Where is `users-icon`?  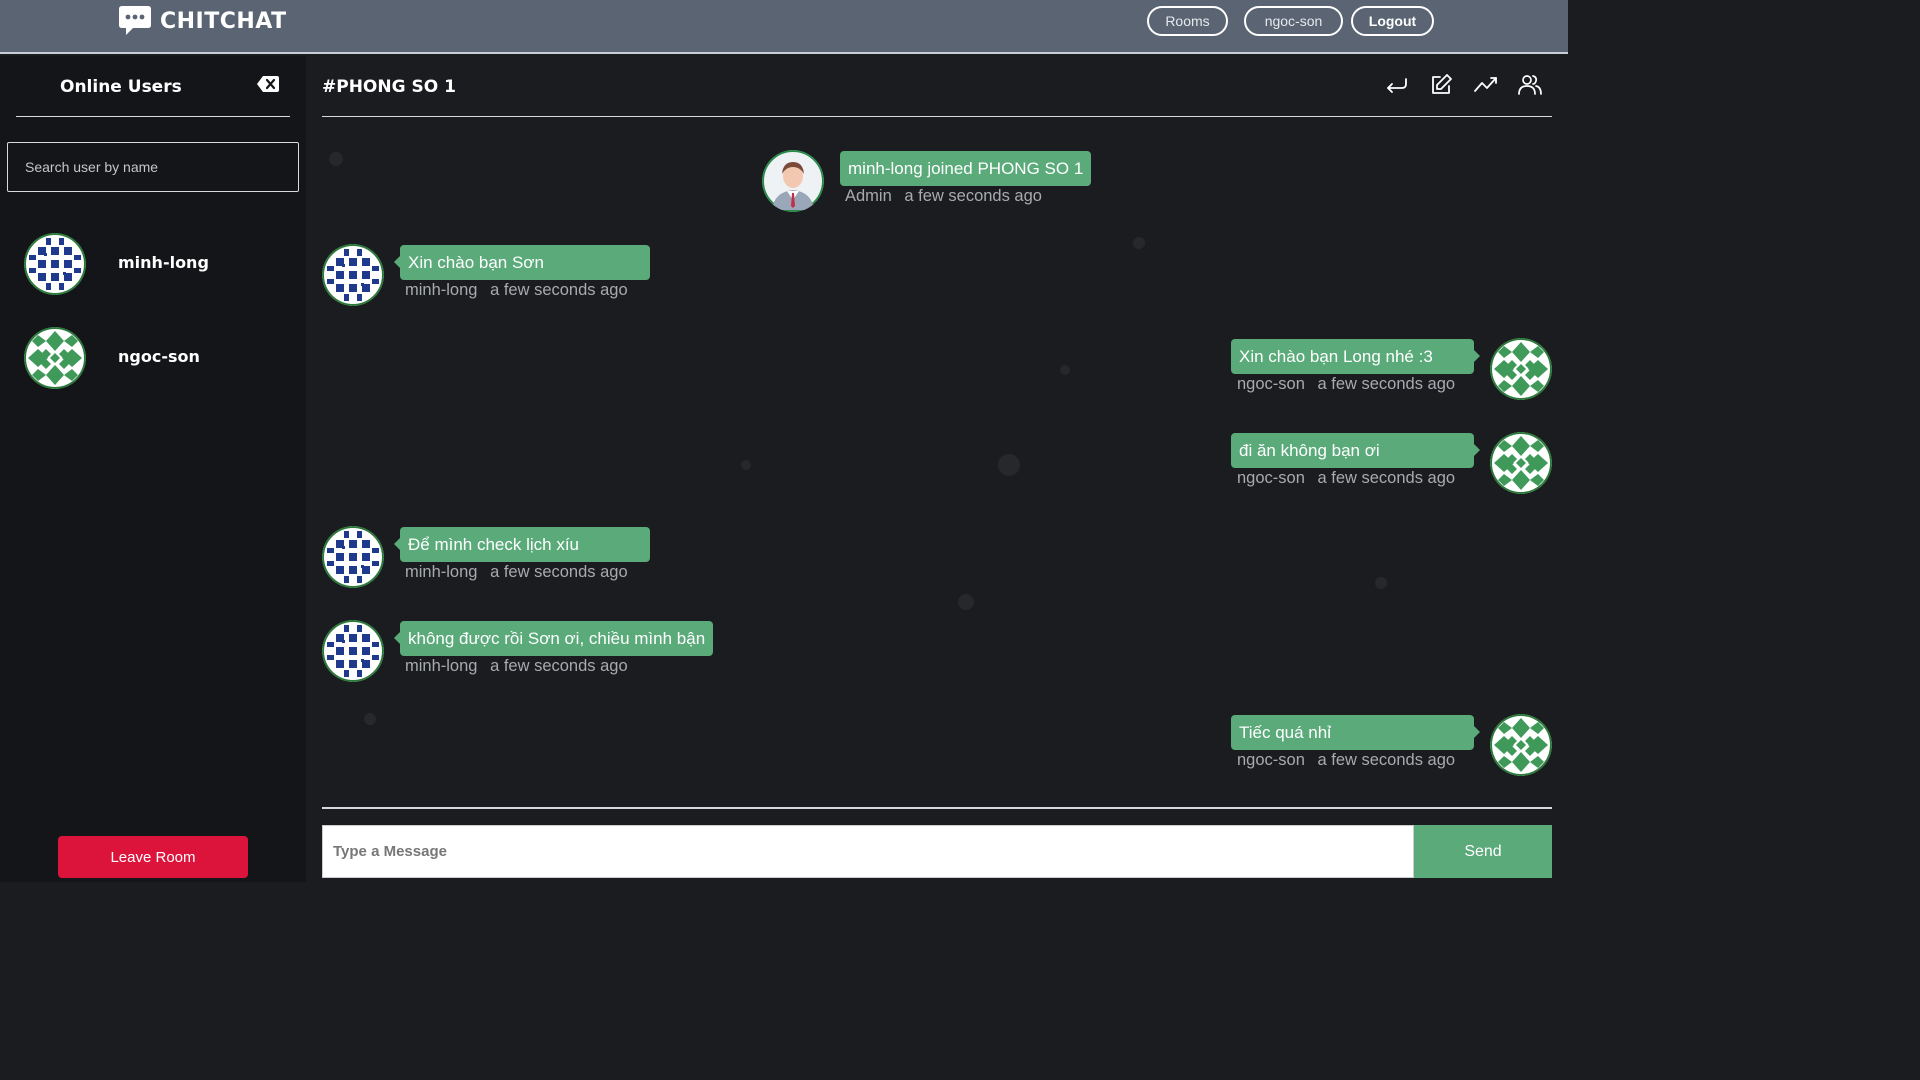
users-icon is located at coordinates (1530, 87).